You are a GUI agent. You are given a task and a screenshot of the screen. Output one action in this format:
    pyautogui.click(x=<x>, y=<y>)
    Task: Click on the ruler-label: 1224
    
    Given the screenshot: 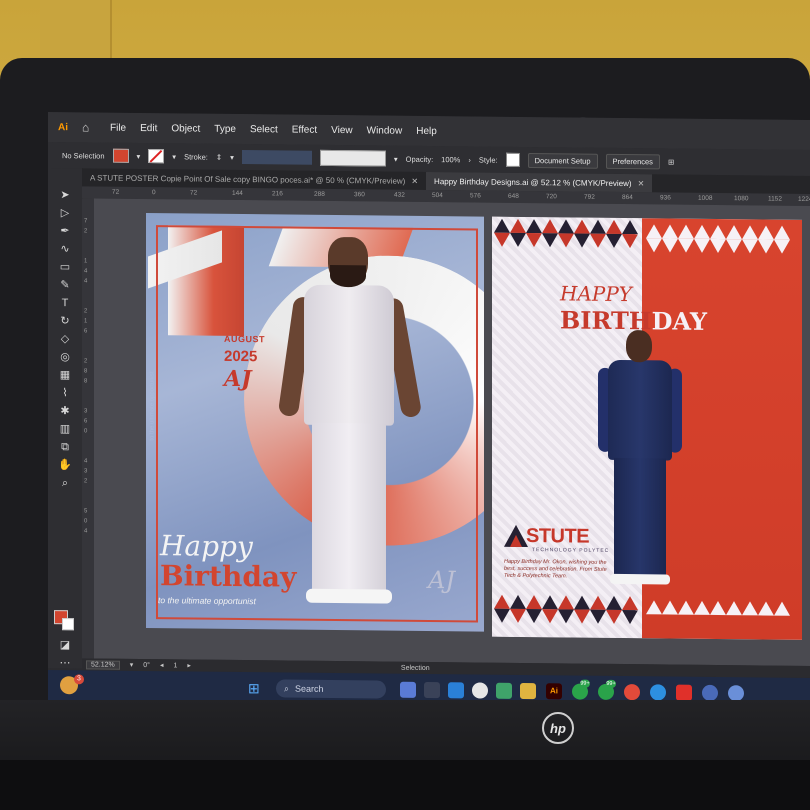 What is the action you would take?
    pyautogui.click(x=804, y=199)
    